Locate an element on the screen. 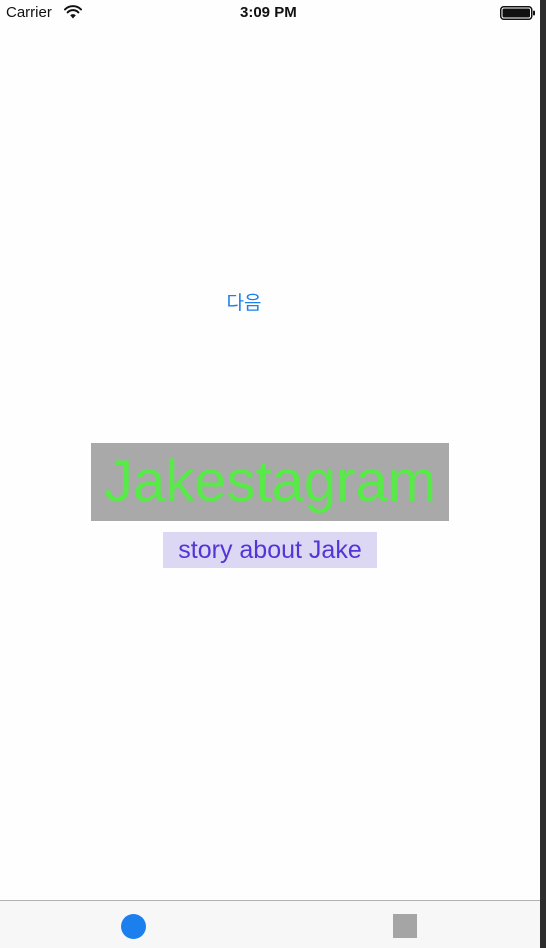 The width and height of the screenshot is (546, 948). app-subtitle: story about Jake is located at coordinates (270, 550).